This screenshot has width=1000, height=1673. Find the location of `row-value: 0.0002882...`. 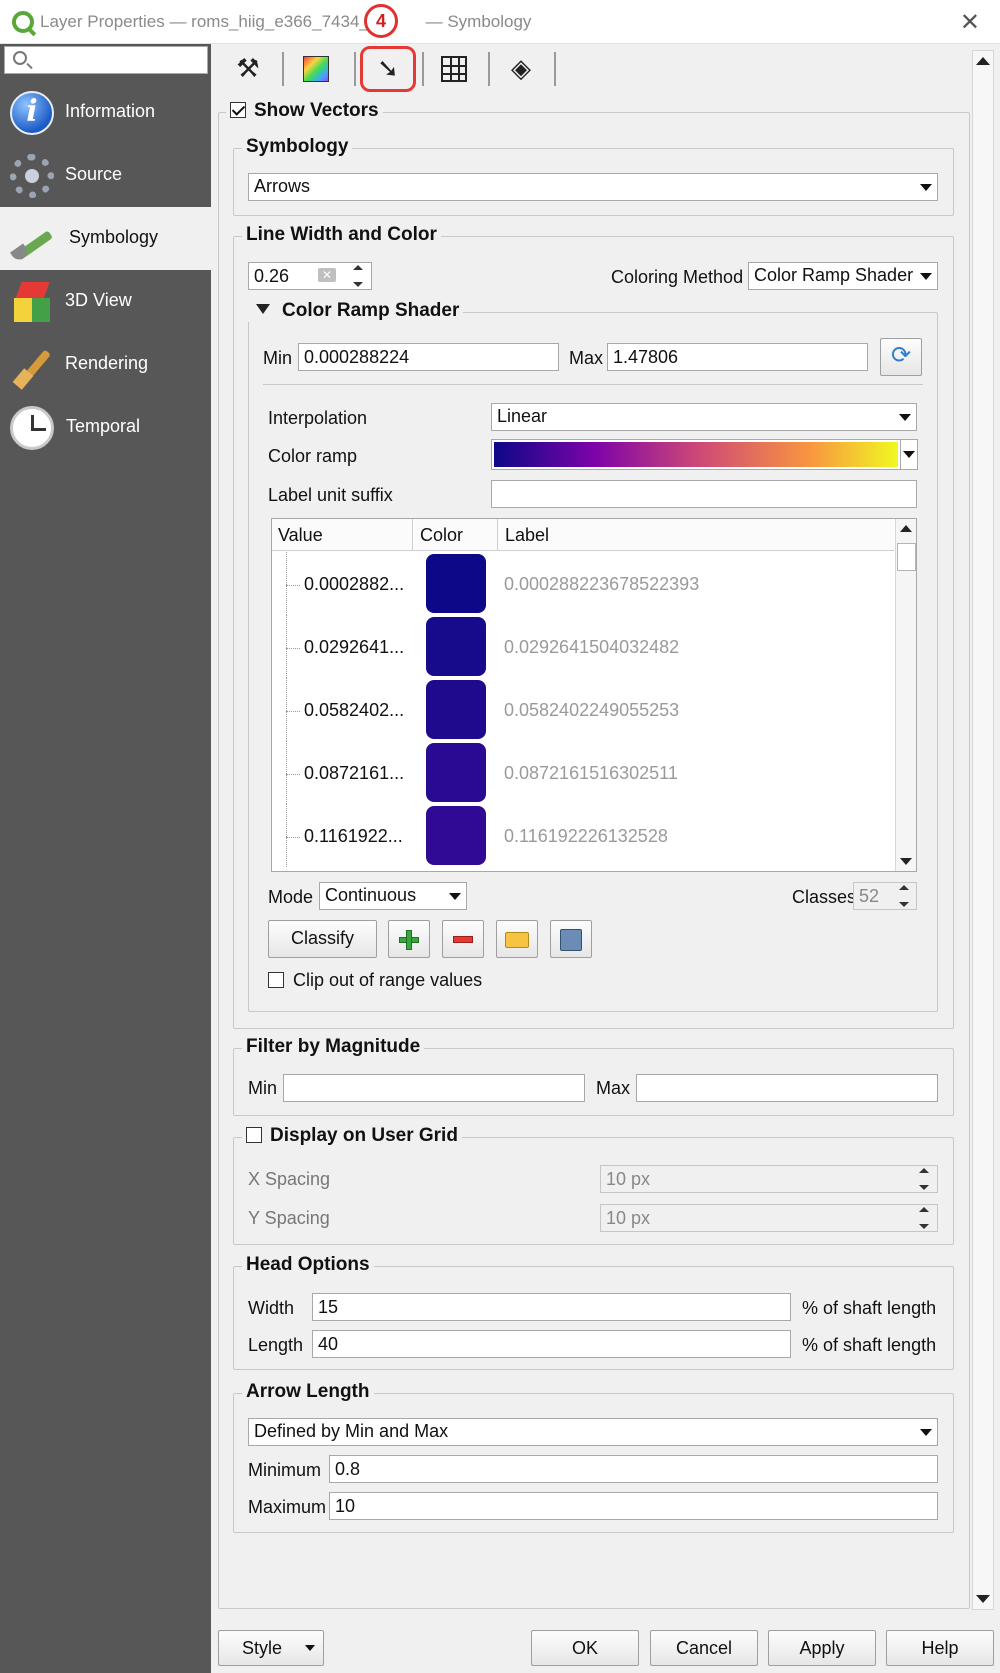

row-value: 0.0002882... is located at coordinates (354, 584).